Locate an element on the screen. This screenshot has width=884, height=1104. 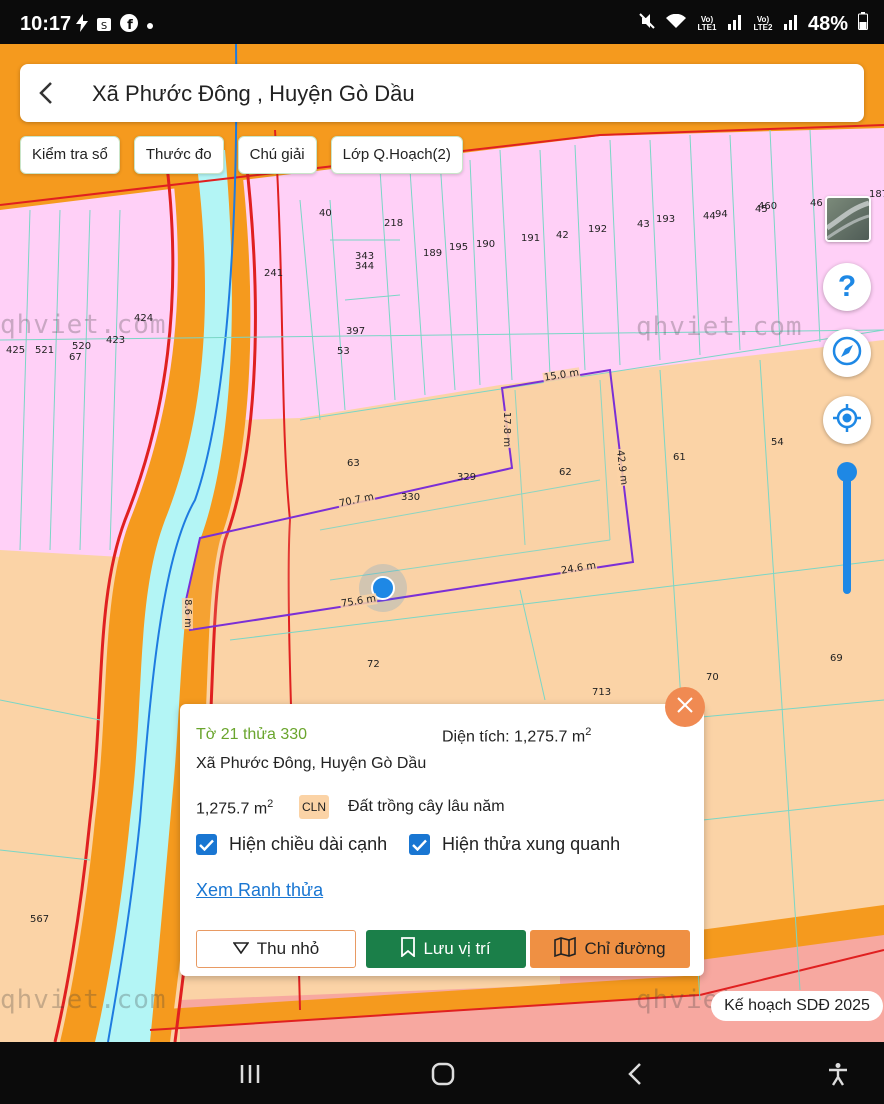
parcel-number: 425 is located at coordinates (15, 350).